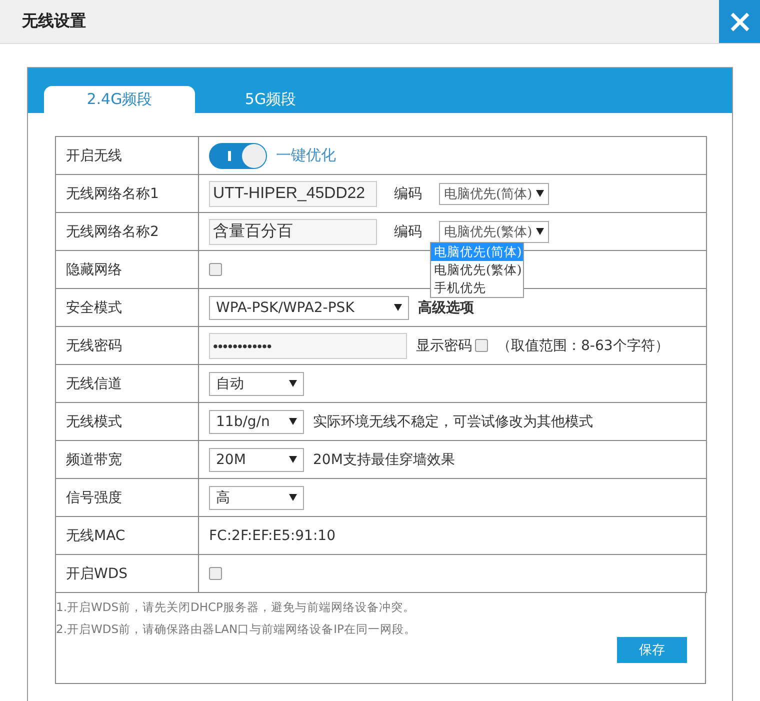  Describe the element at coordinates (96, 536) in the screenshot. I see `field-label: 无线MAC` at that location.